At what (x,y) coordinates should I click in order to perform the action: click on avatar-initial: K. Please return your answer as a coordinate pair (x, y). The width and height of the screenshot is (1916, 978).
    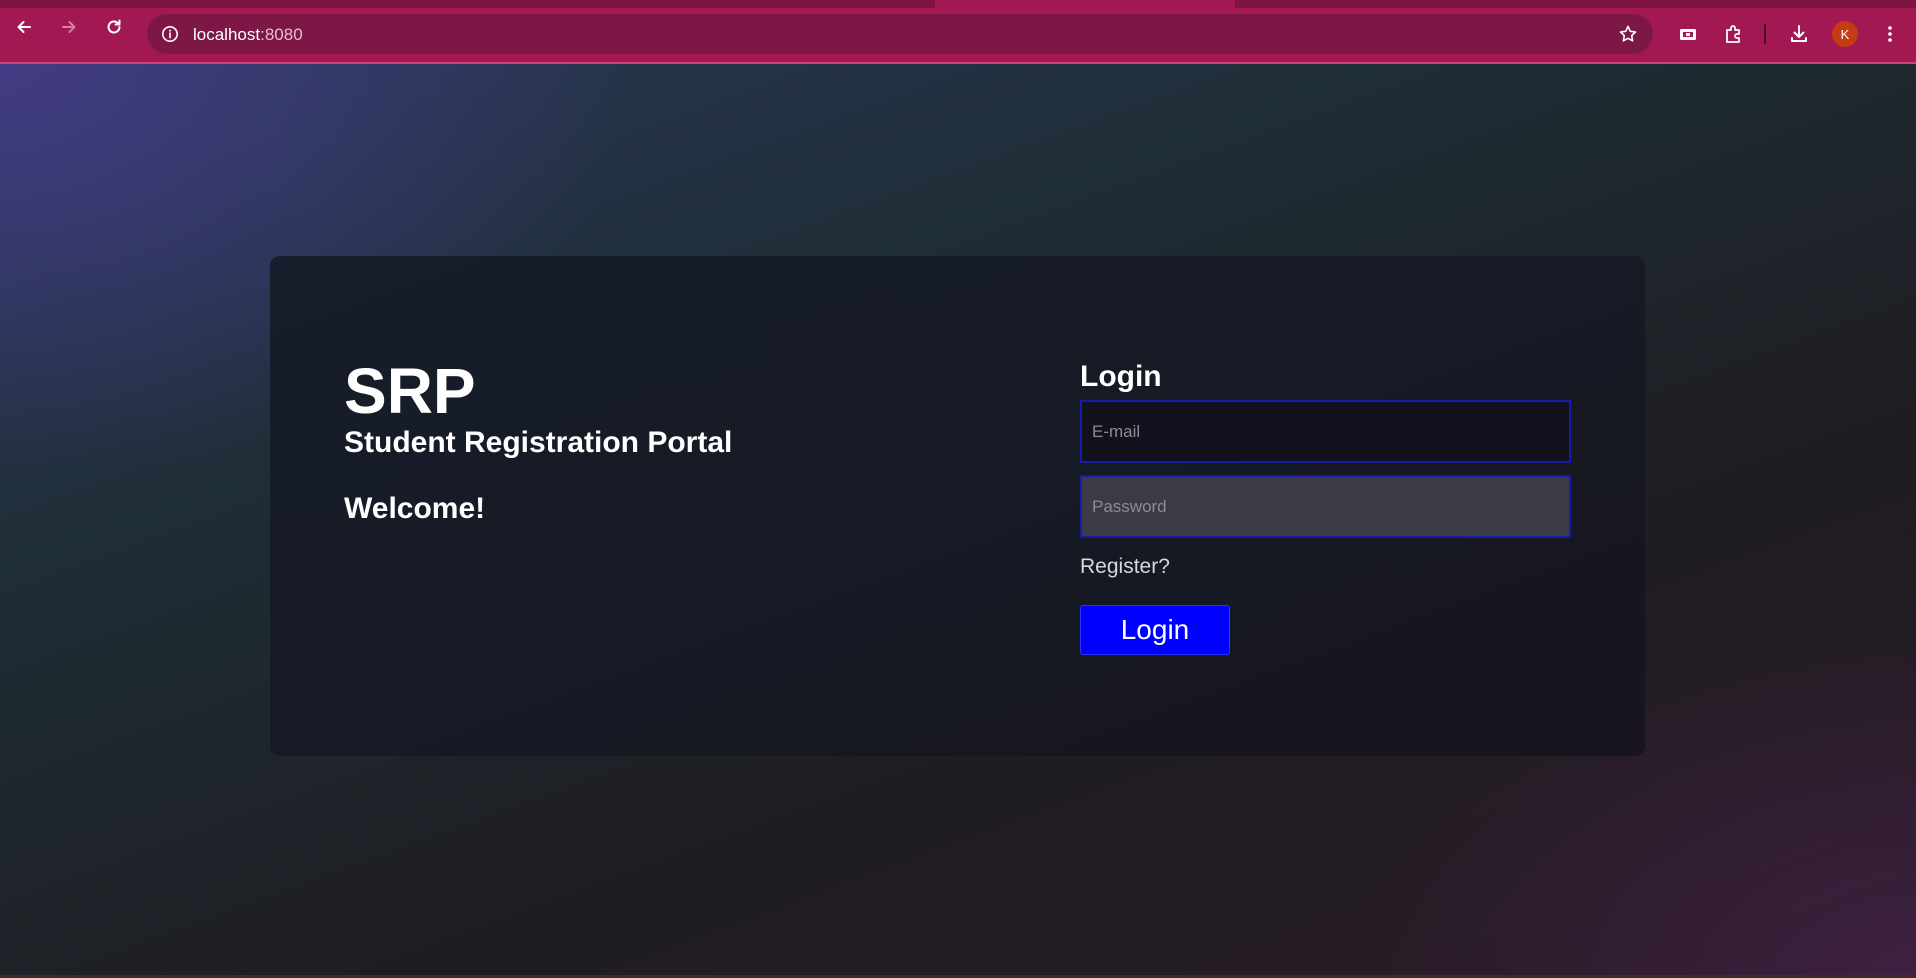
    Looking at the image, I should click on (1845, 34).